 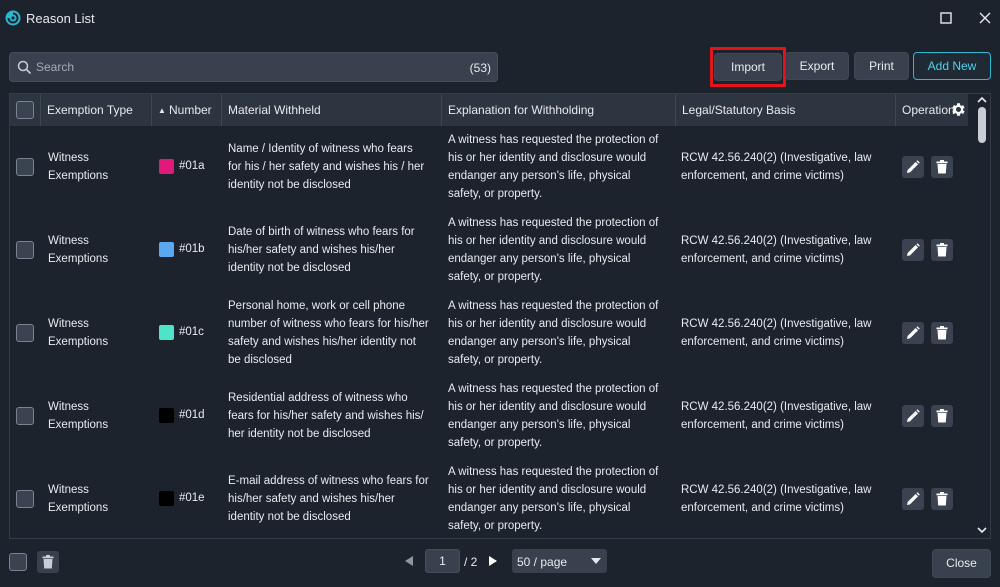 I want to click on number-cell: #01d, so click(x=192, y=415).